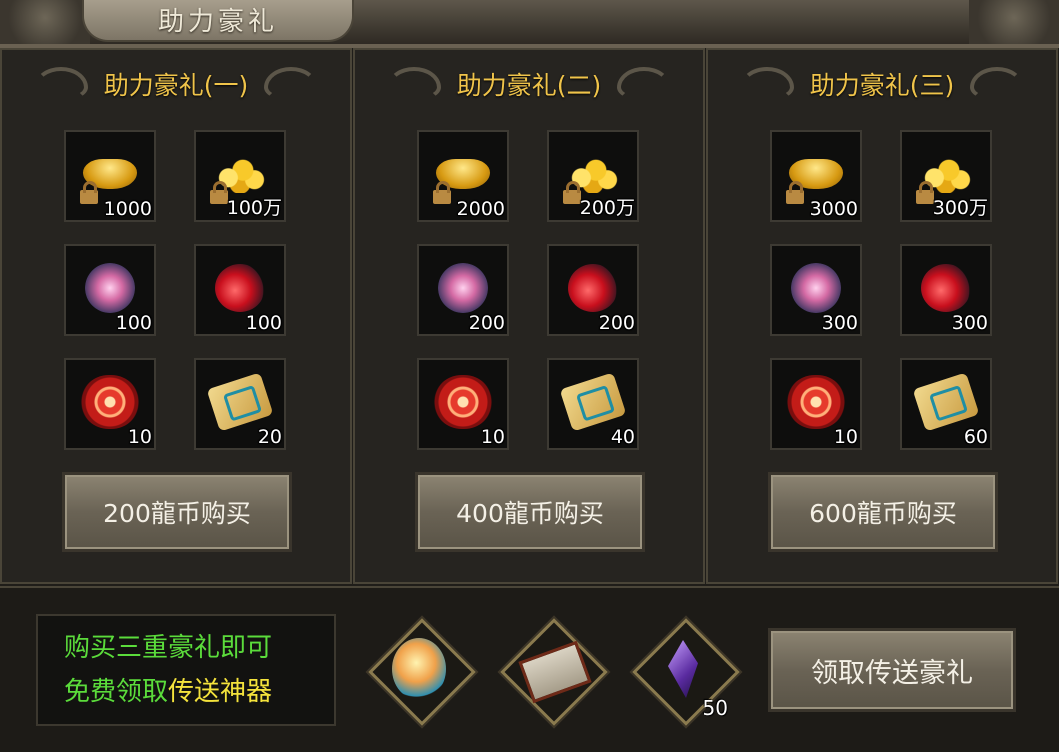 Image resolution: width=1059 pixels, height=752 pixels. Describe the element at coordinates (168, 692) in the screenshot. I see `promo-line-2: 免费领取传送神器` at that location.